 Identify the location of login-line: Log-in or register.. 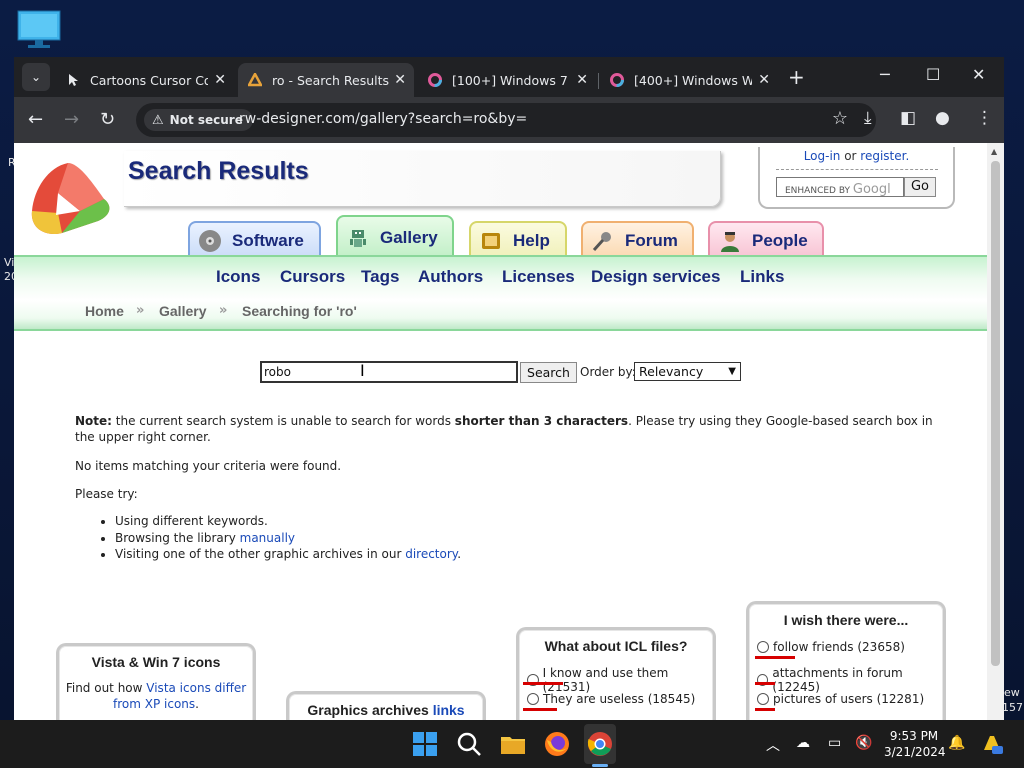
(856, 156).